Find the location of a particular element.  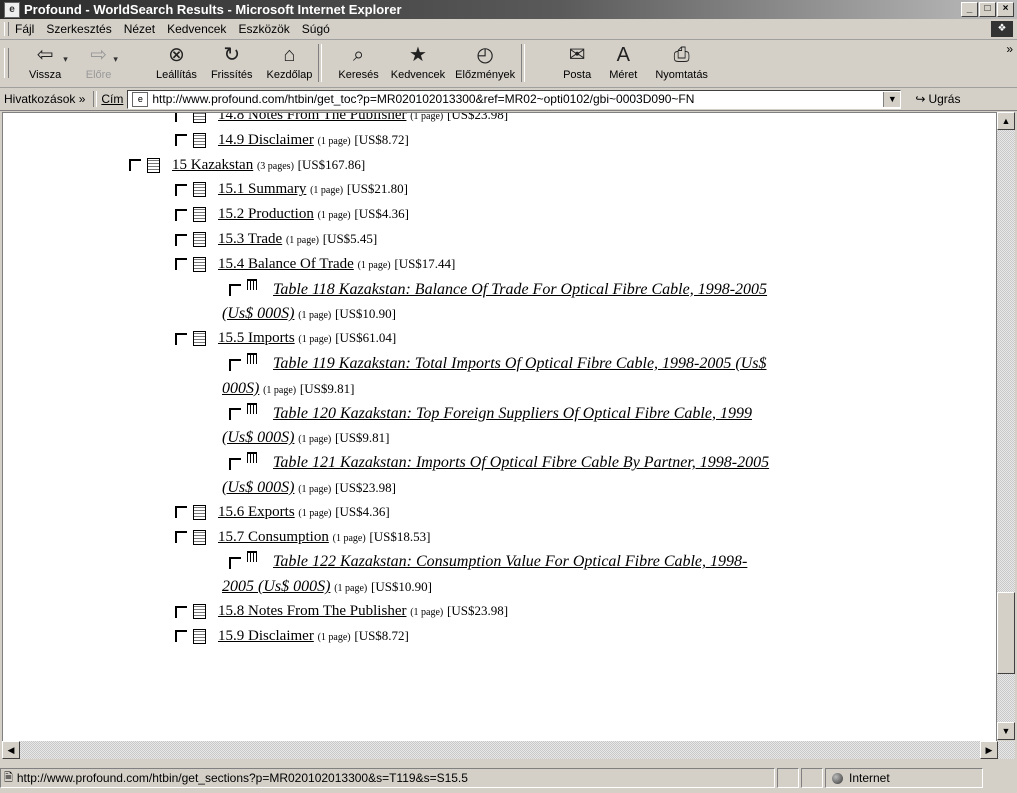

toc-link: 15.7 Consumption is located at coordinates (273, 537).